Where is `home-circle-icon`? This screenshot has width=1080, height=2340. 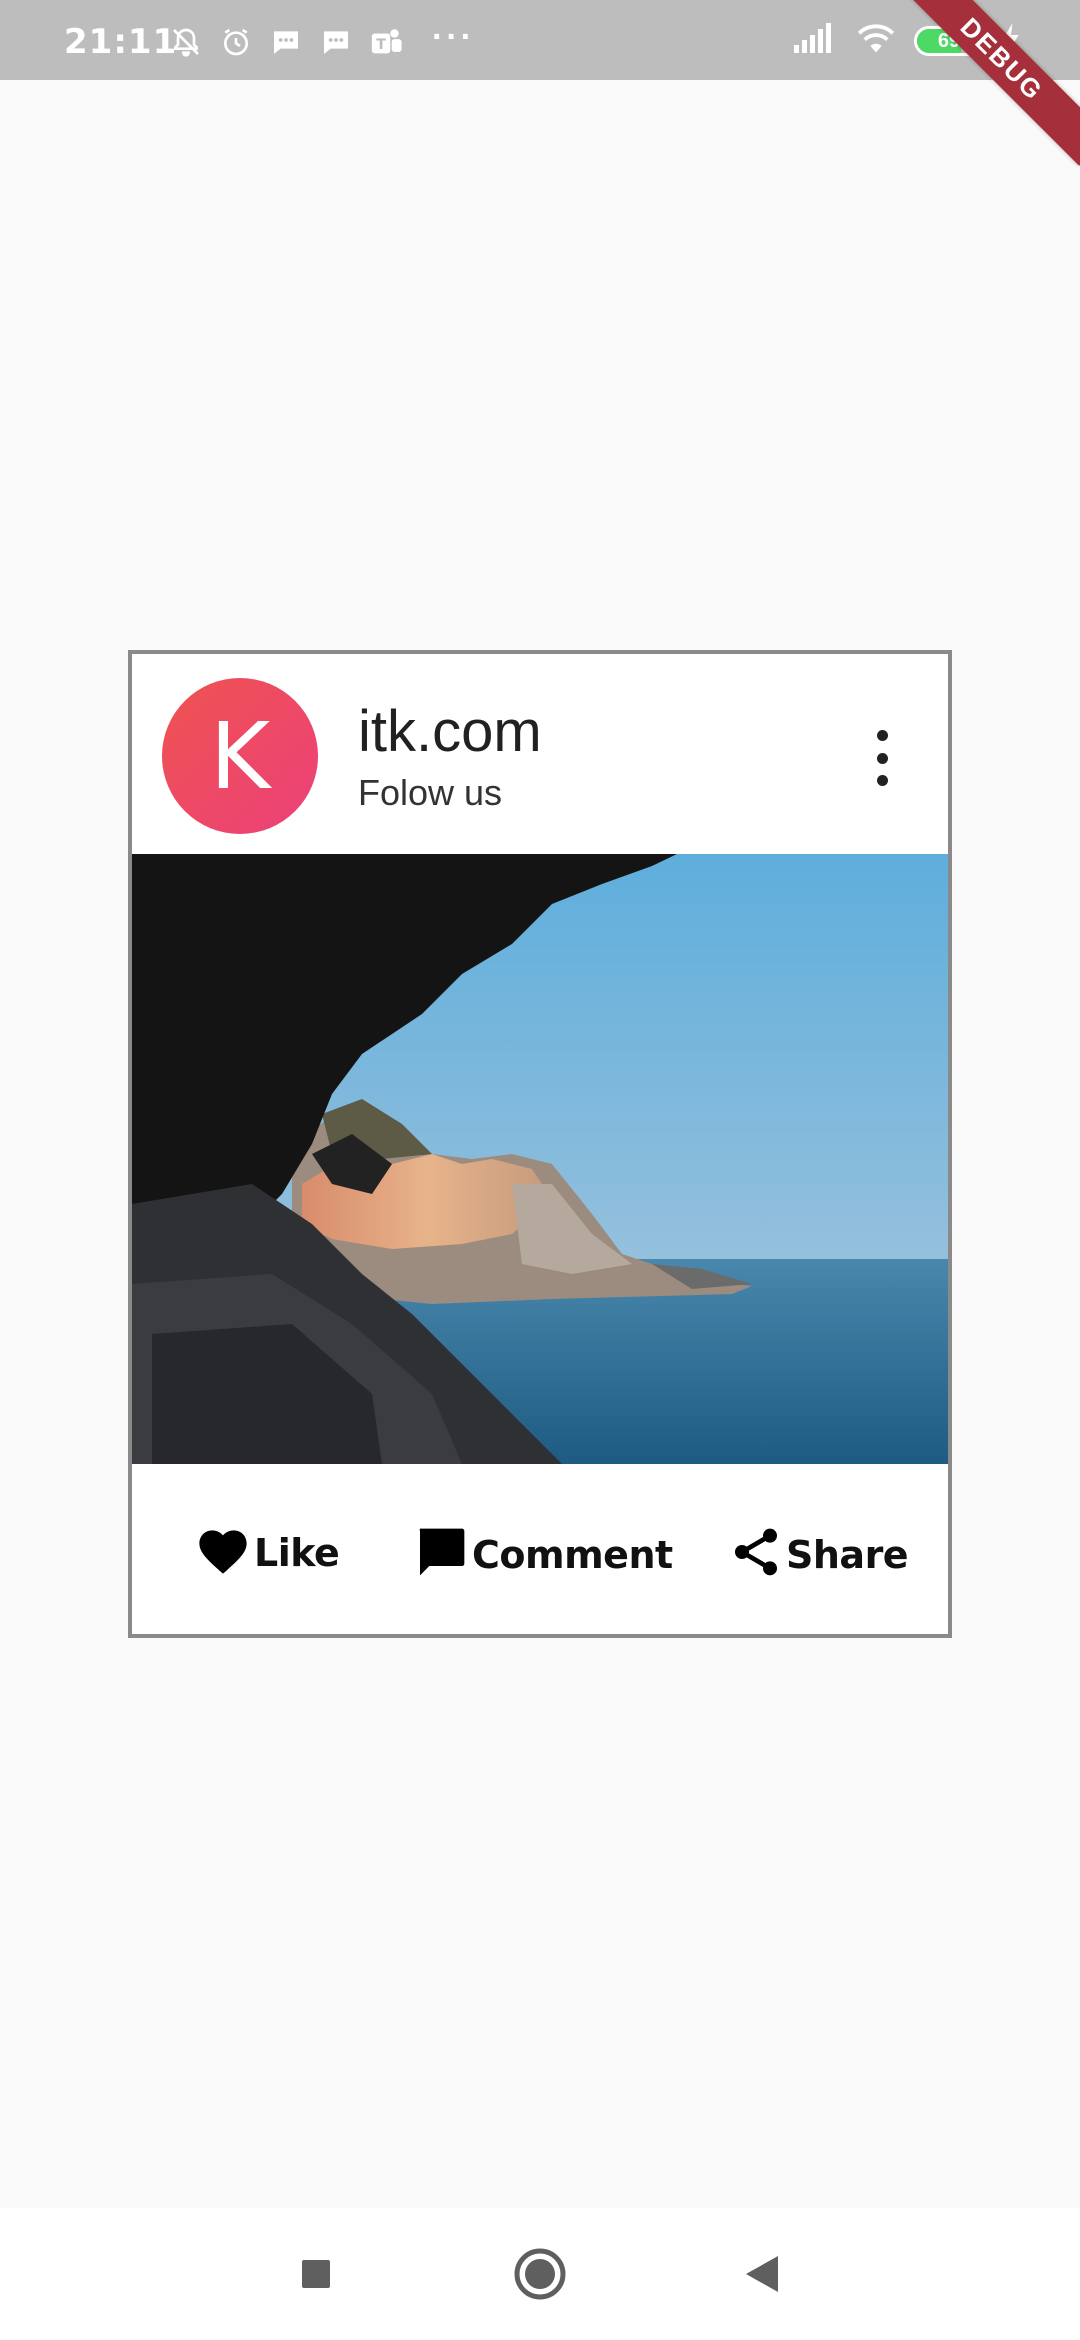
home-circle-icon is located at coordinates (540, 2274).